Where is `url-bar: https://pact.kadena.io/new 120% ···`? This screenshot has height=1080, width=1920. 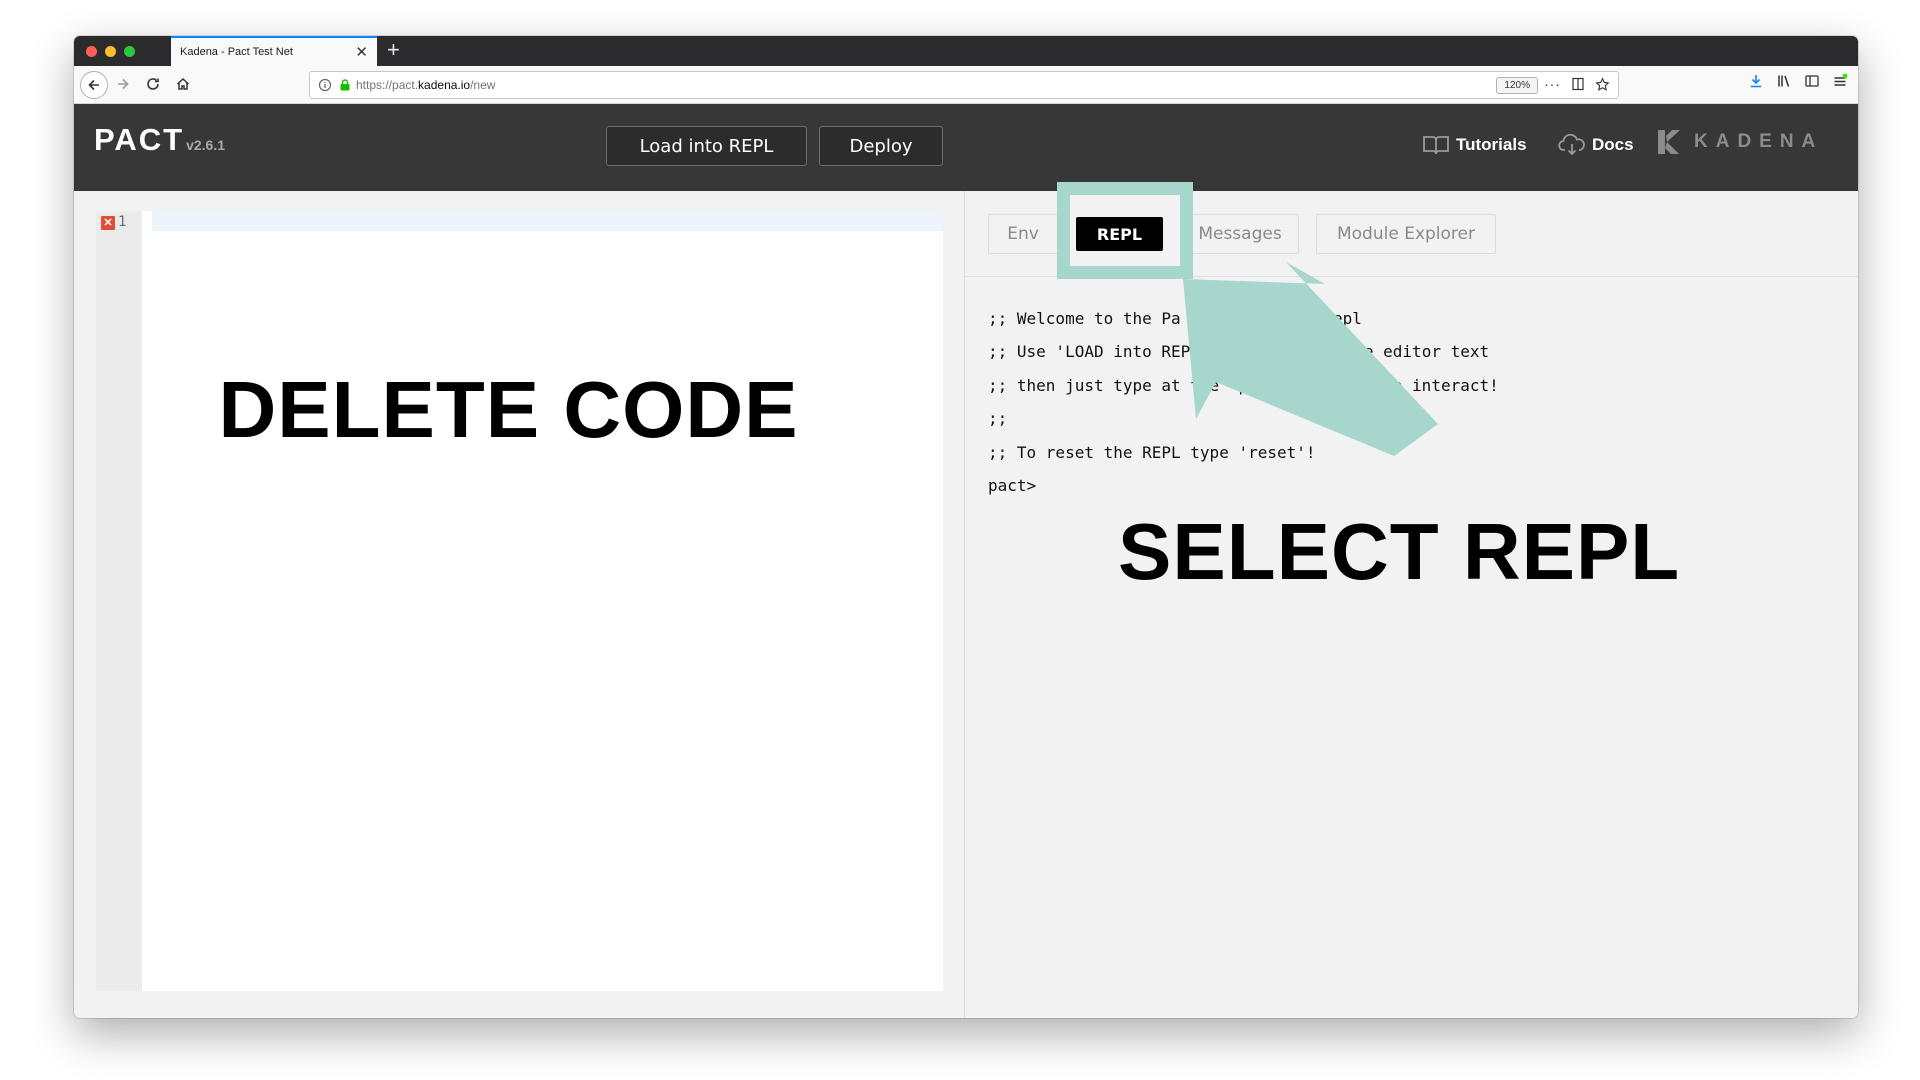 url-bar: https://pact.kadena.io/new 120% ··· is located at coordinates (964, 85).